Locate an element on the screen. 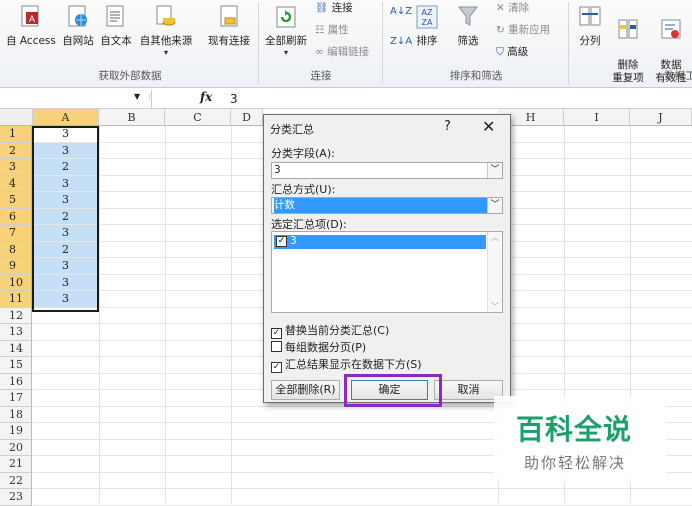 This screenshot has height=506, width=692. from-web-button: 自网站 is located at coordinates (78, 26).